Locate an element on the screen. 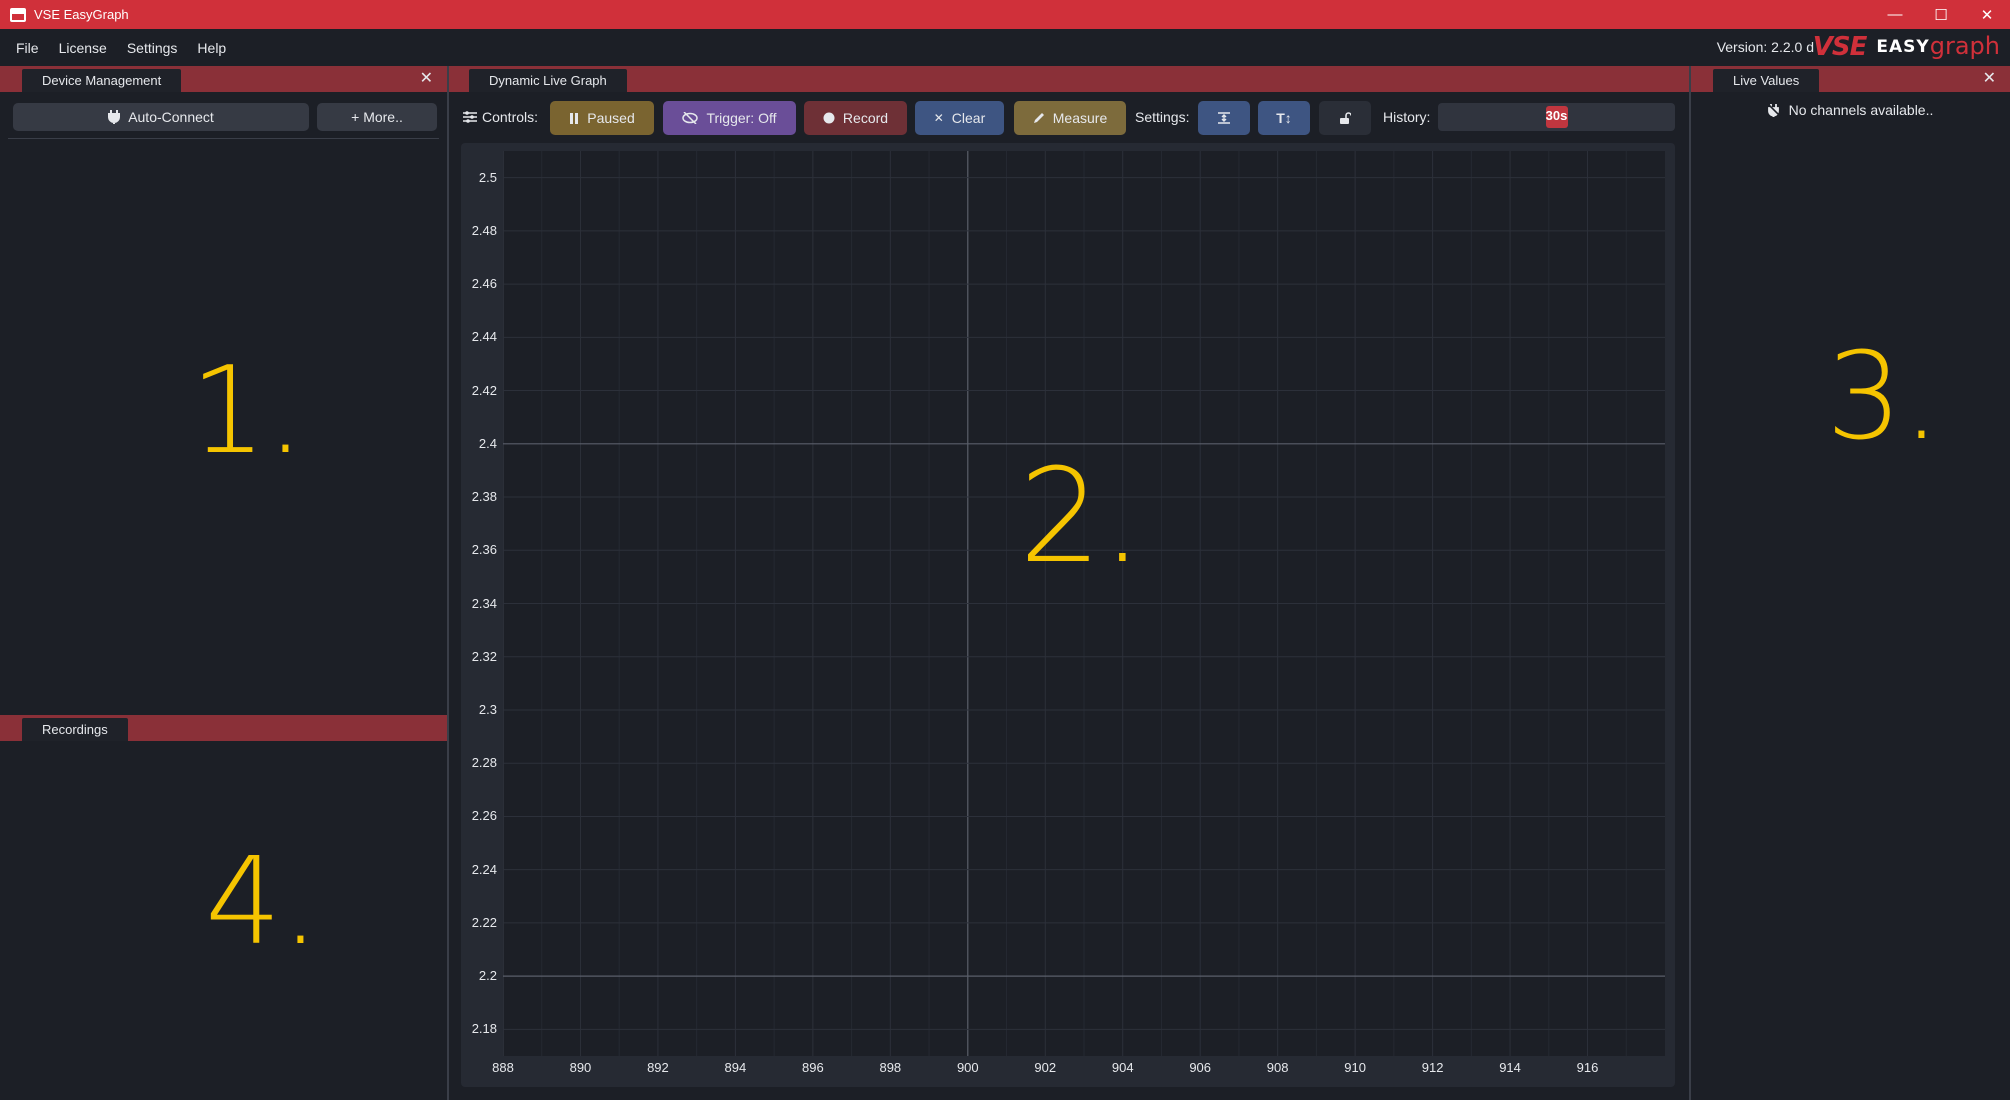 The image size is (2010, 1100). plug-off-icon is located at coordinates (1774, 110).